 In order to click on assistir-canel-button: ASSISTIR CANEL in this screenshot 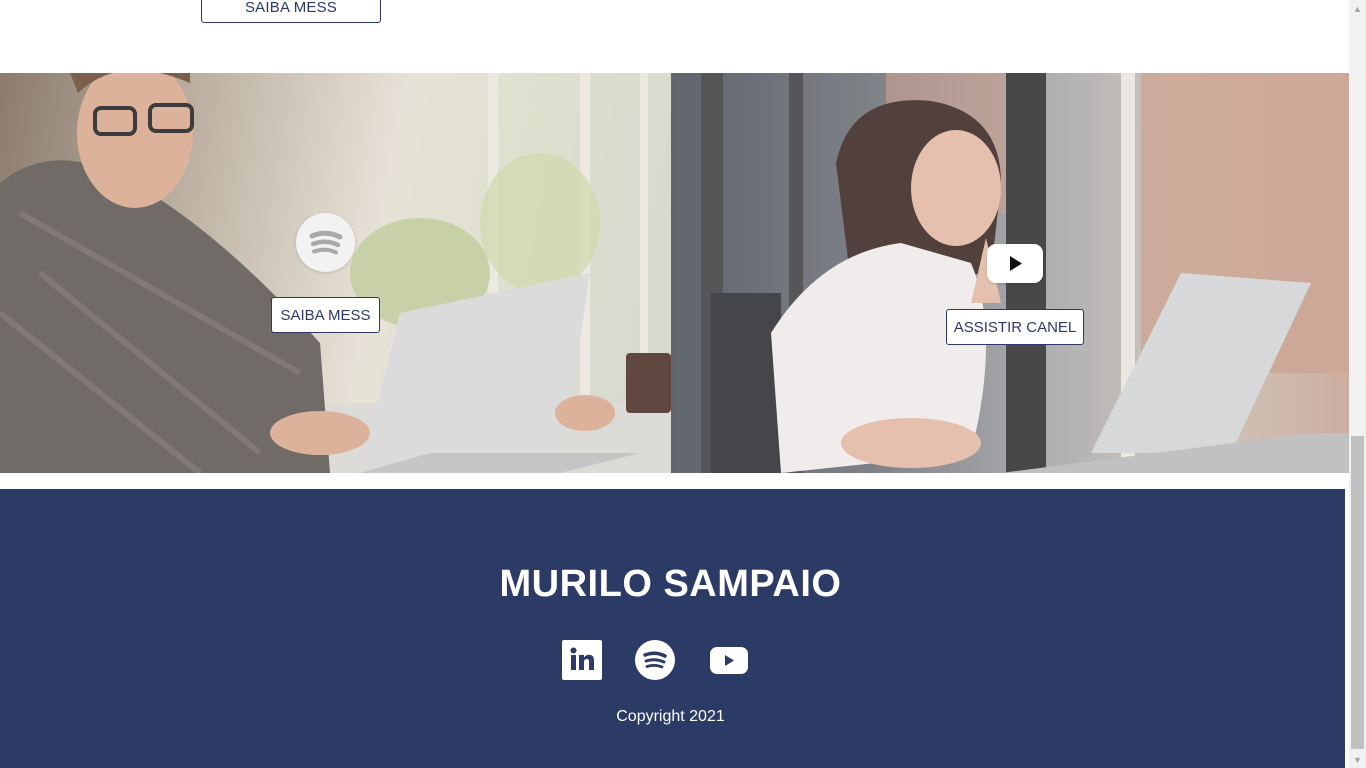, I will do `click(1015, 327)`.